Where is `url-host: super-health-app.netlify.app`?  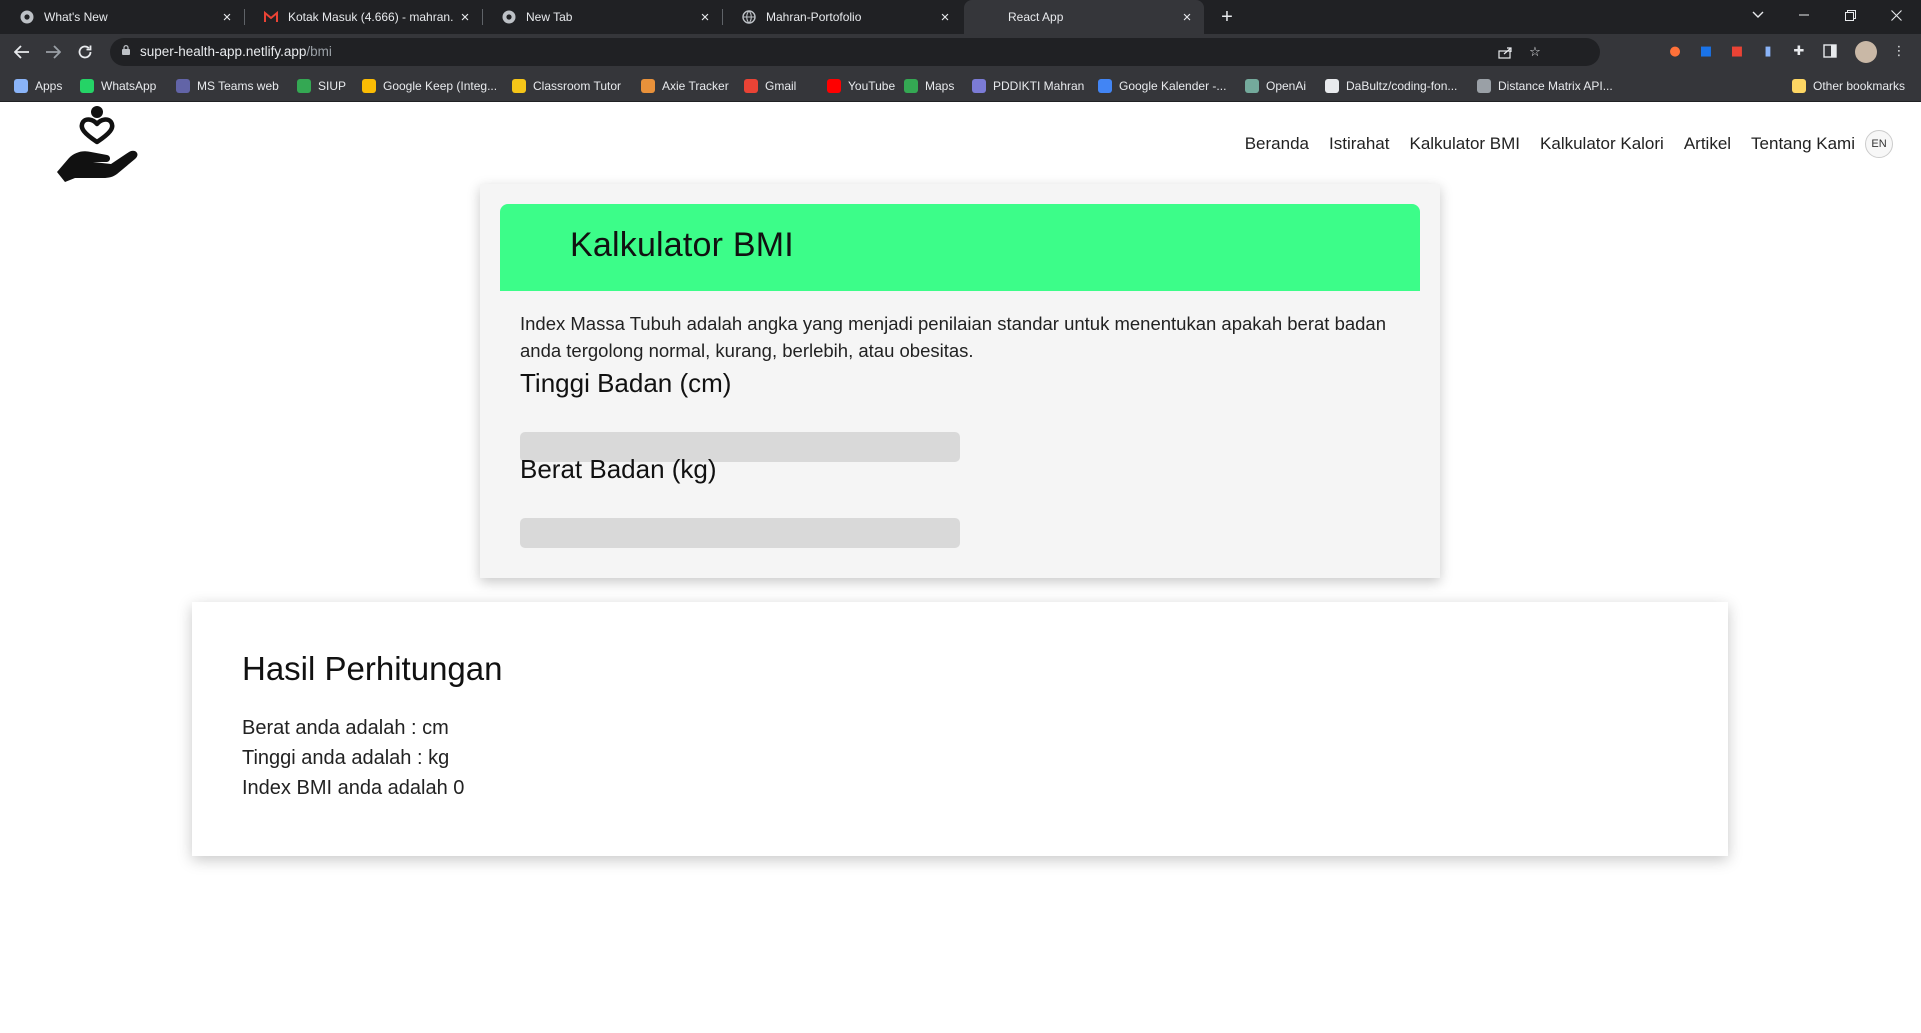
url-host: super-health-app.netlify.app is located at coordinates (223, 51).